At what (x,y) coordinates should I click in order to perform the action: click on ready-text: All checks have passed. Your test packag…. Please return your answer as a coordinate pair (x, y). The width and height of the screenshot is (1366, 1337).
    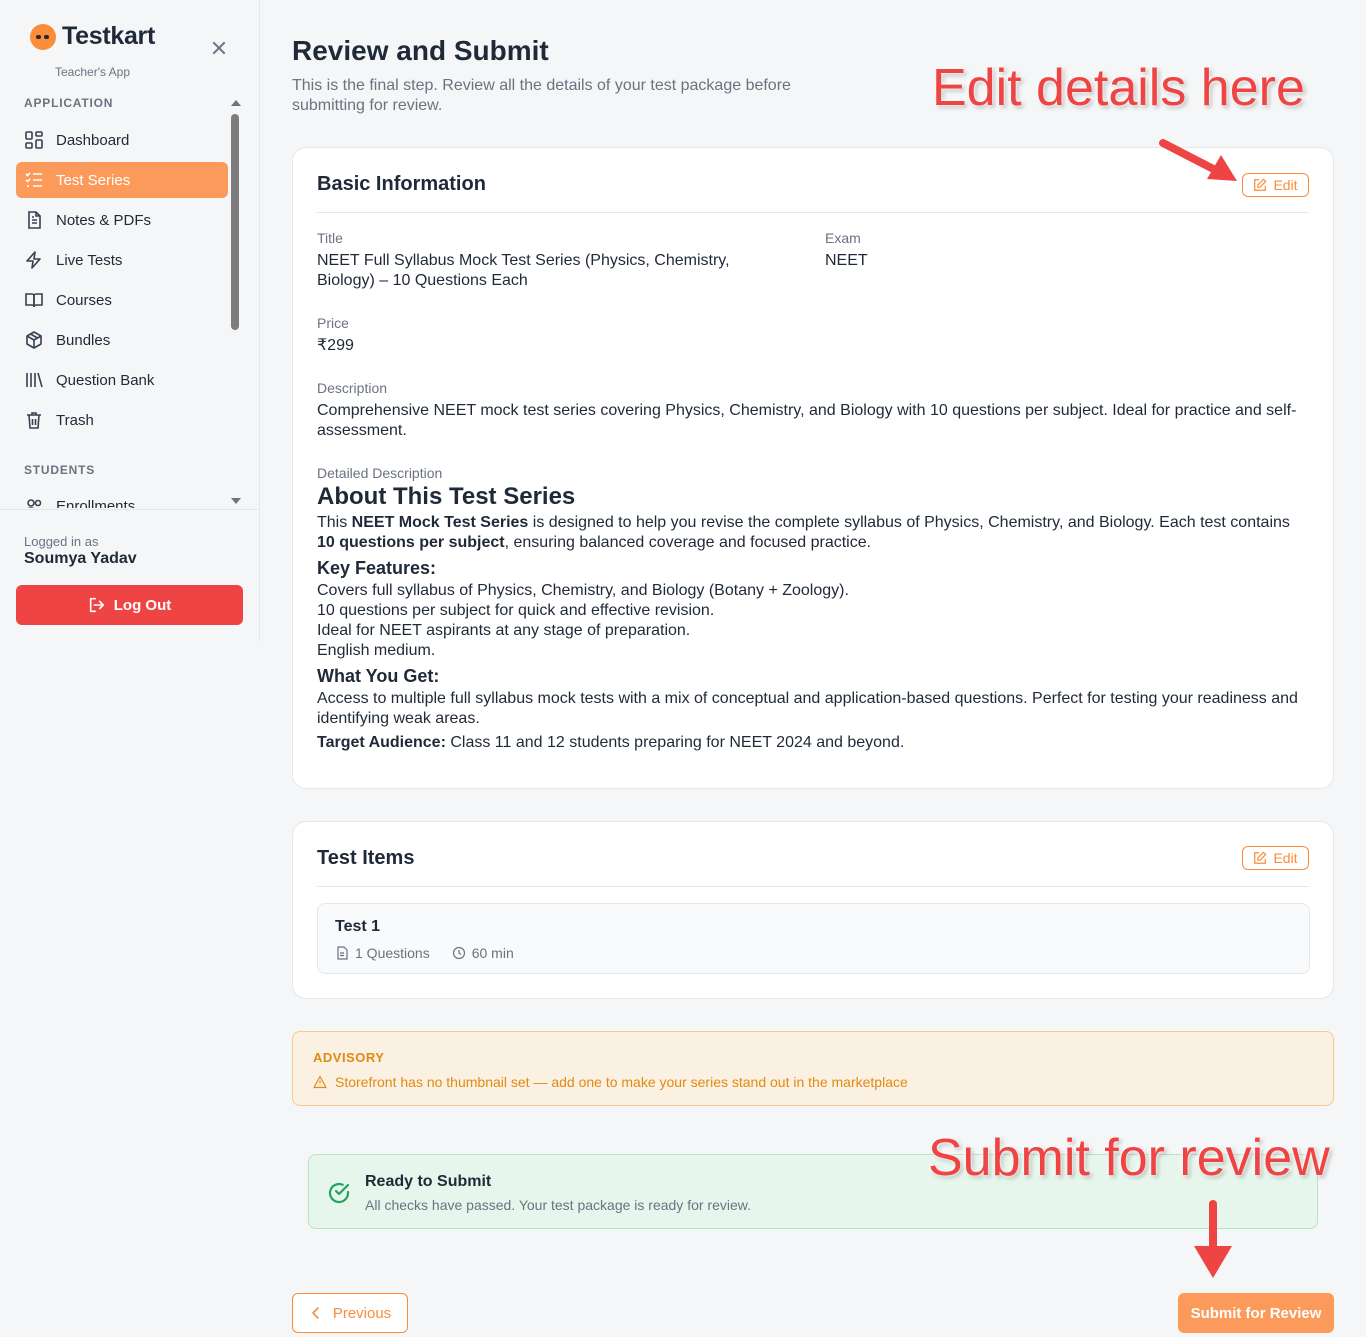
    Looking at the image, I should click on (558, 1205).